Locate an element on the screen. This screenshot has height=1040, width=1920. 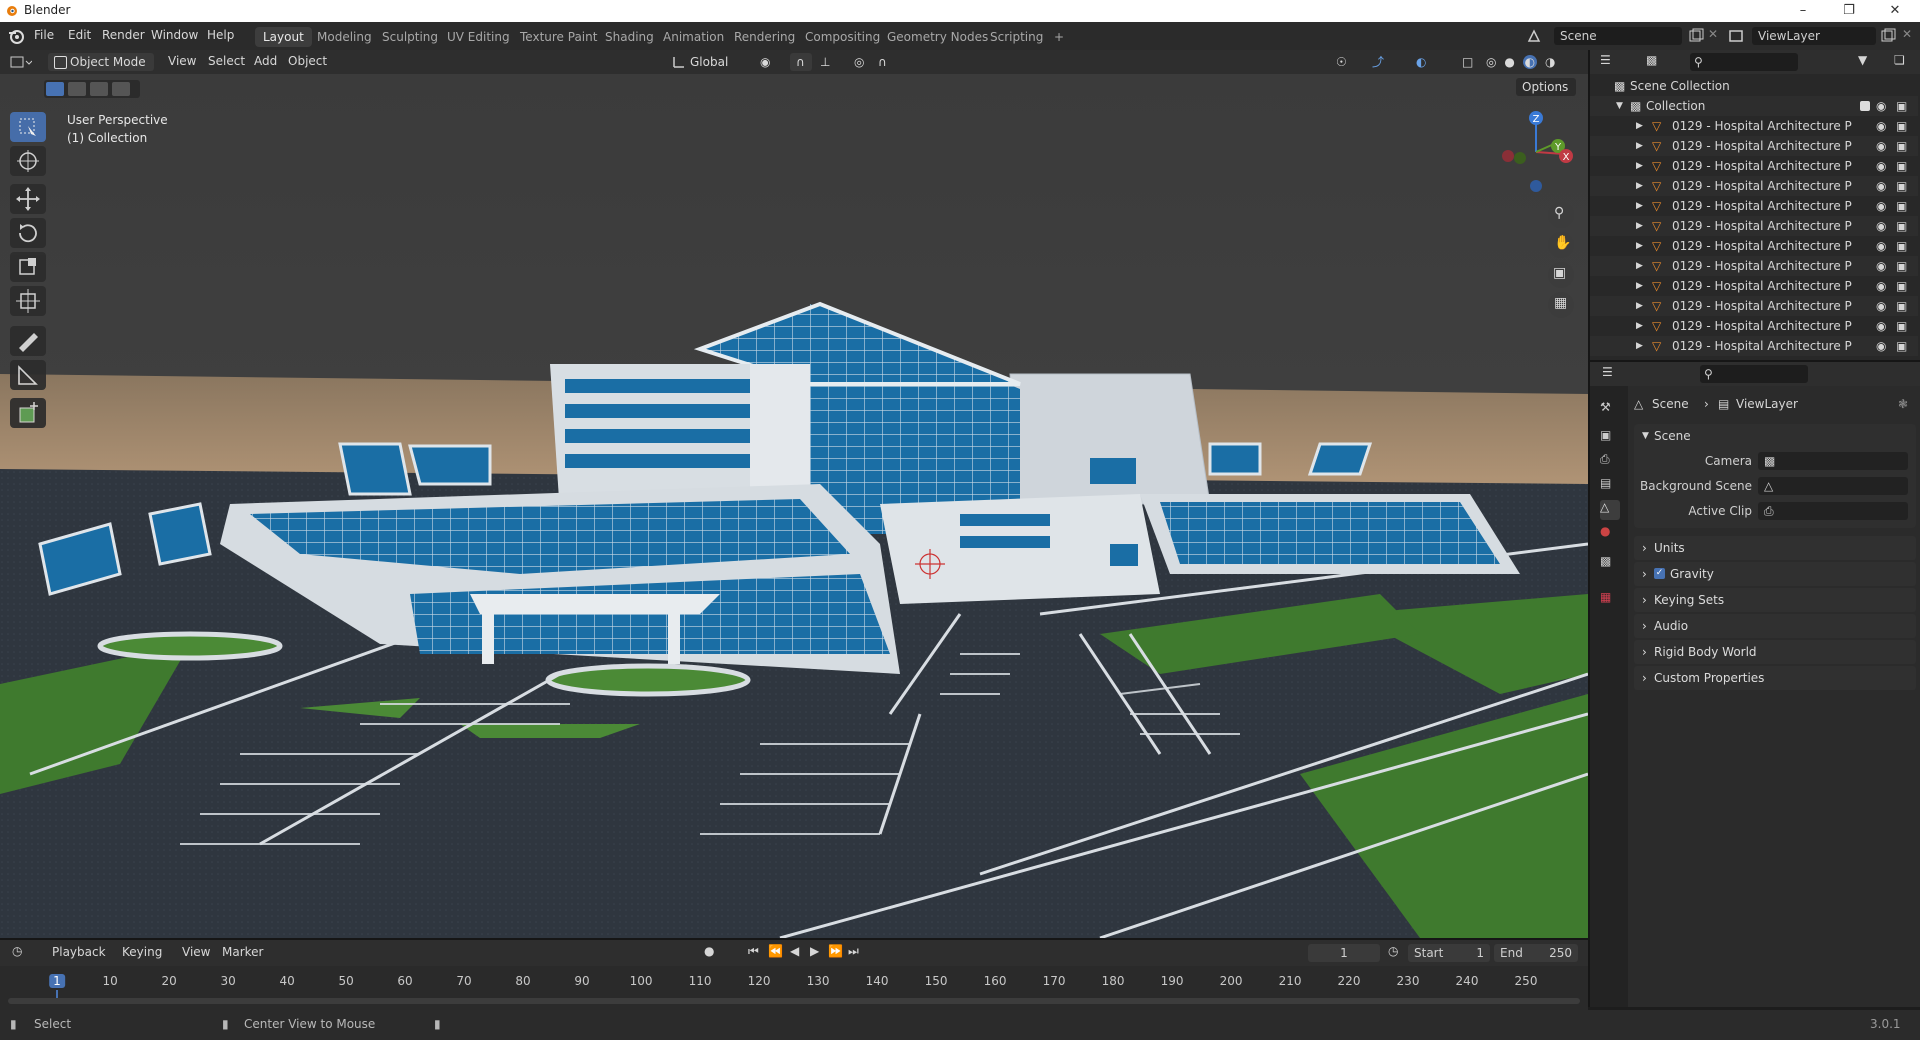
collapse-arrow-icon: ▼ is located at coordinates (1619, 106).